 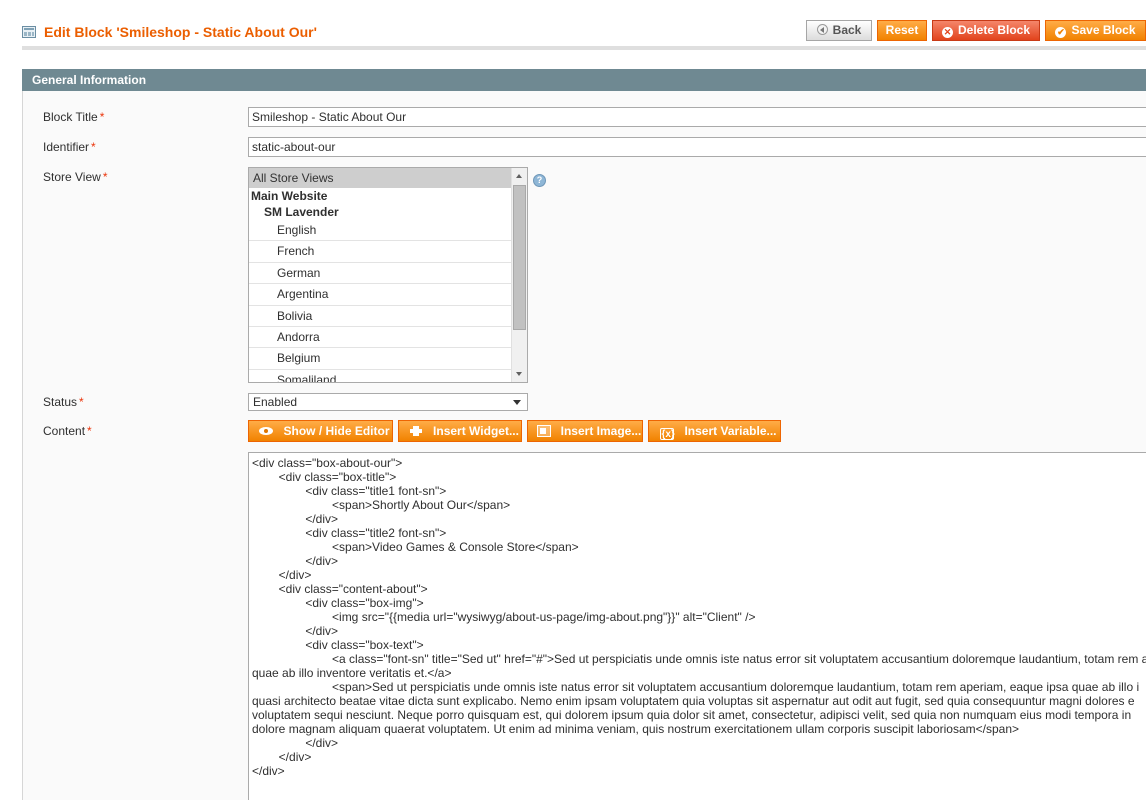 I want to click on status-selected-value: Enabled, so click(x=275, y=402).